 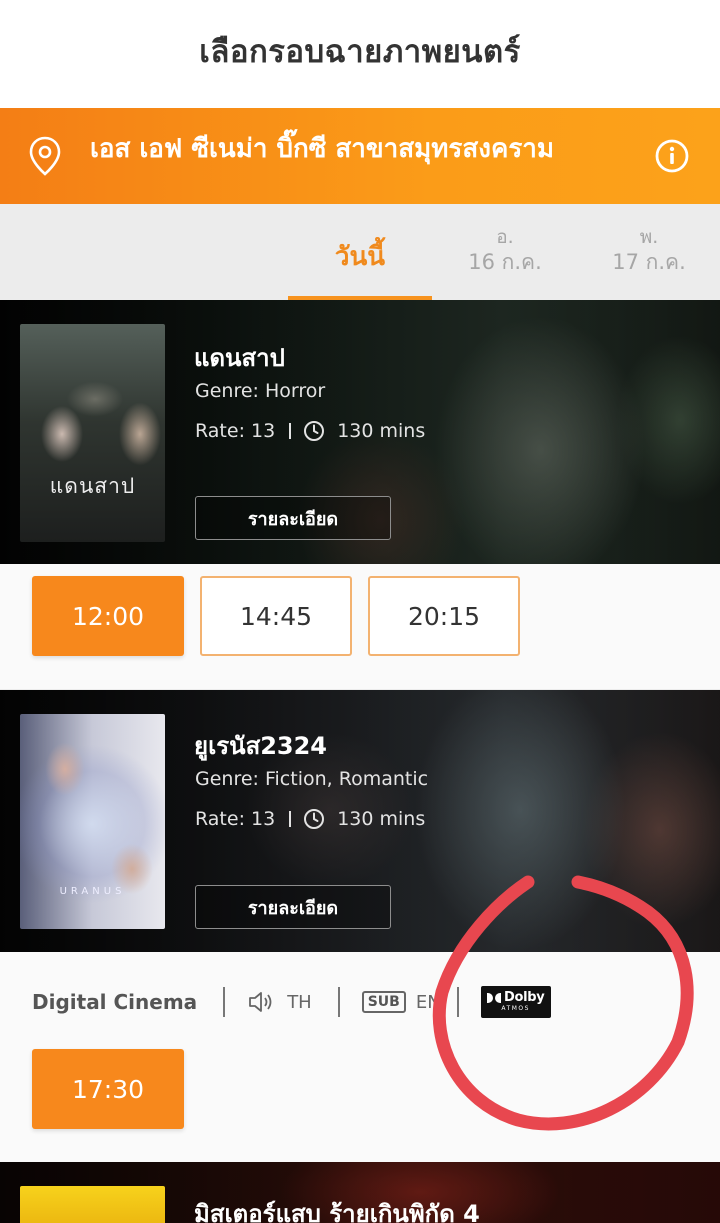 What do you see at coordinates (92, 1204) in the screenshot?
I see `movie-poster` at bounding box center [92, 1204].